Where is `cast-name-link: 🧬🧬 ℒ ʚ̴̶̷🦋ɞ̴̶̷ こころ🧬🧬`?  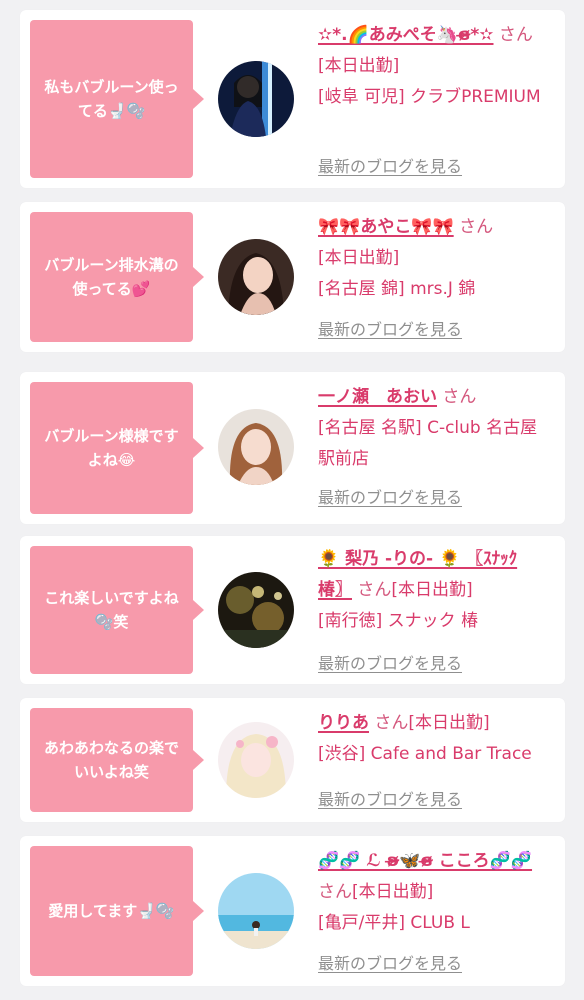
cast-name-link: 🧬🧬 ℒ ʚ̴̶̷🦋ɞ̴̶̷ こころ🧬🧬 is located at coordinates (425, 861).